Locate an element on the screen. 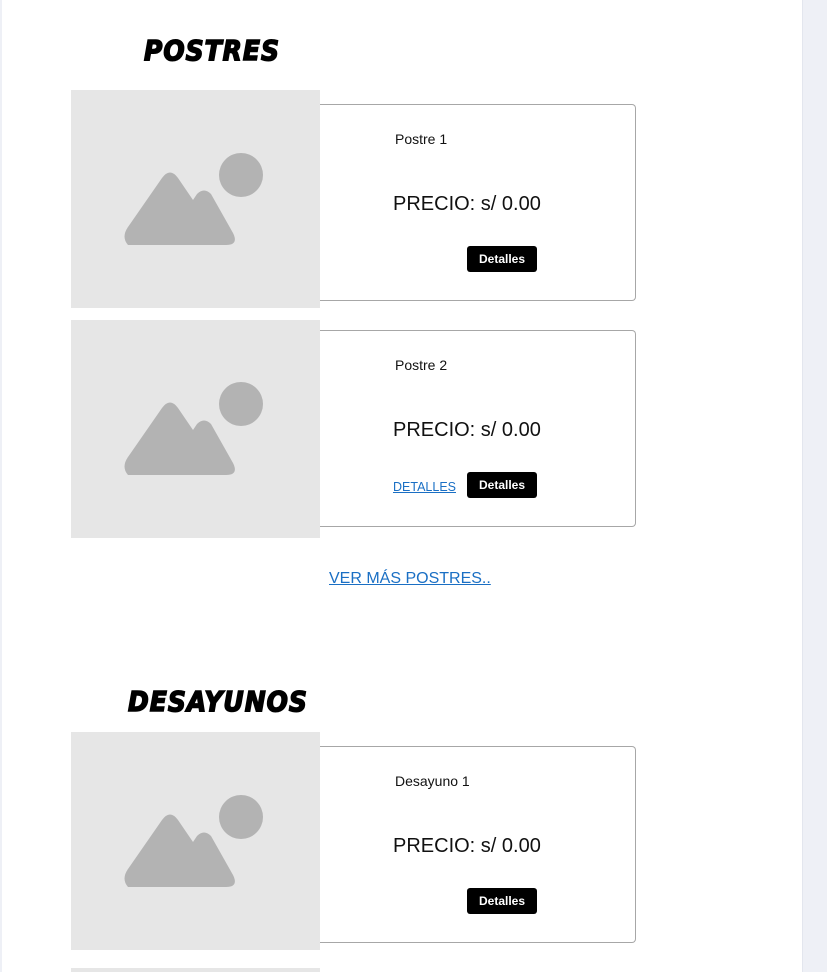 The height and width of the screenshot is (972, 827). product-name: Postre 2 is located at coordinates (421, 365).